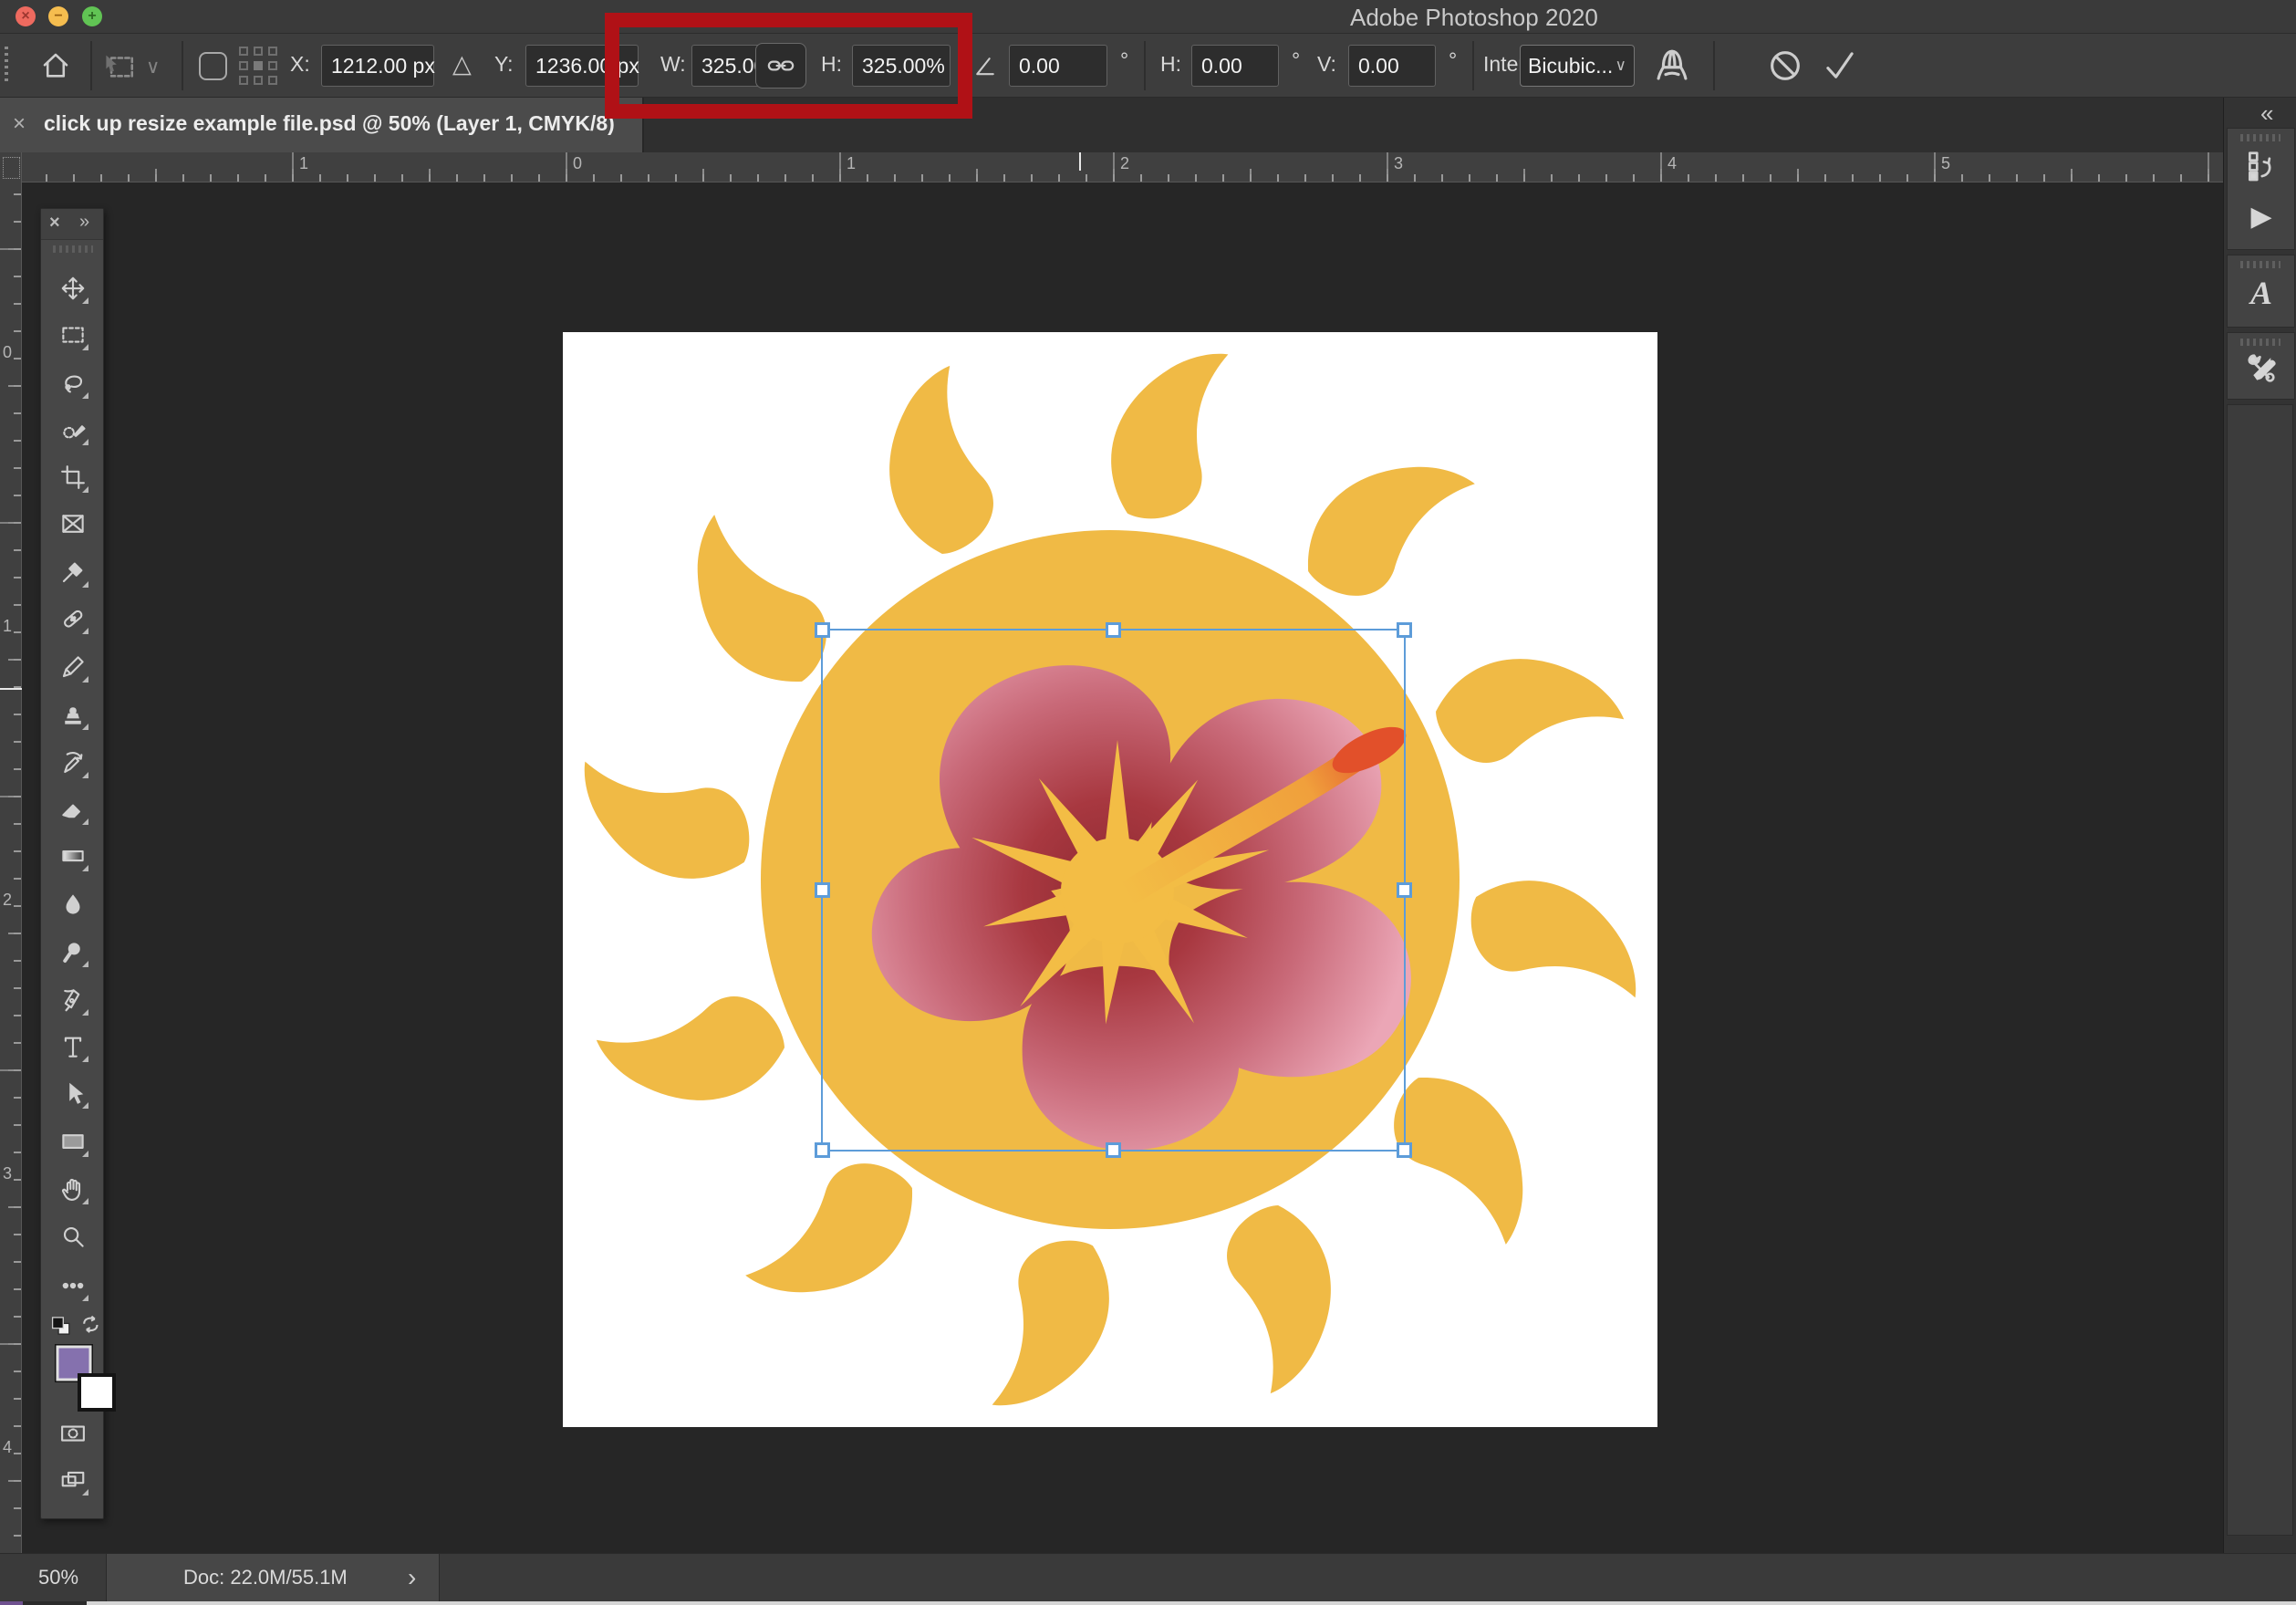 This screenshot has height=1605, width=2296. Describe the element at coordinates (55, 223) in the screenshot. I see `close-icon: ×` at that location.